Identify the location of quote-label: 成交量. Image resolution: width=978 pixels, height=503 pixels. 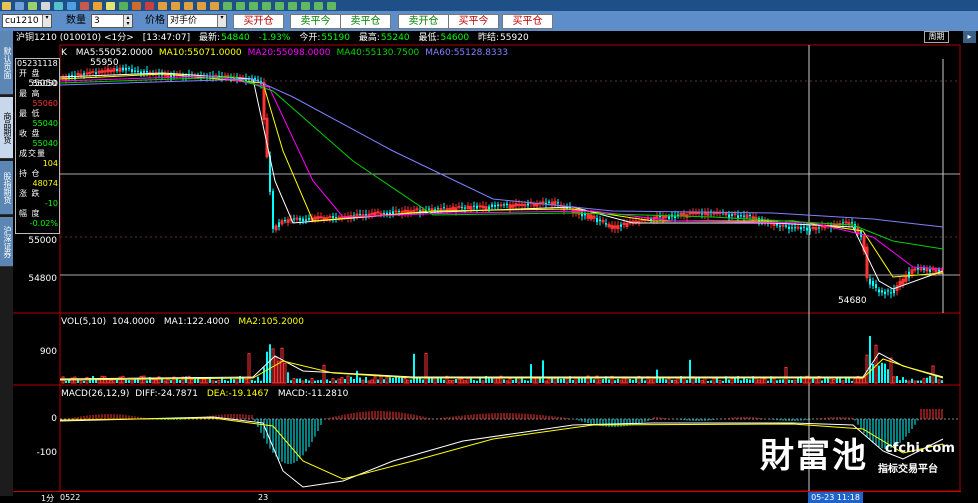
(32, 153).